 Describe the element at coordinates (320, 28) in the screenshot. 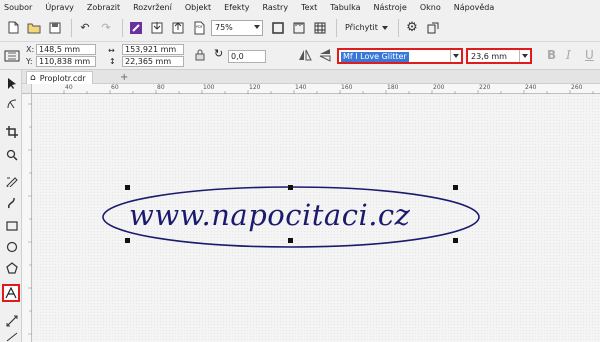

I see `show-grid-icon` at that location.